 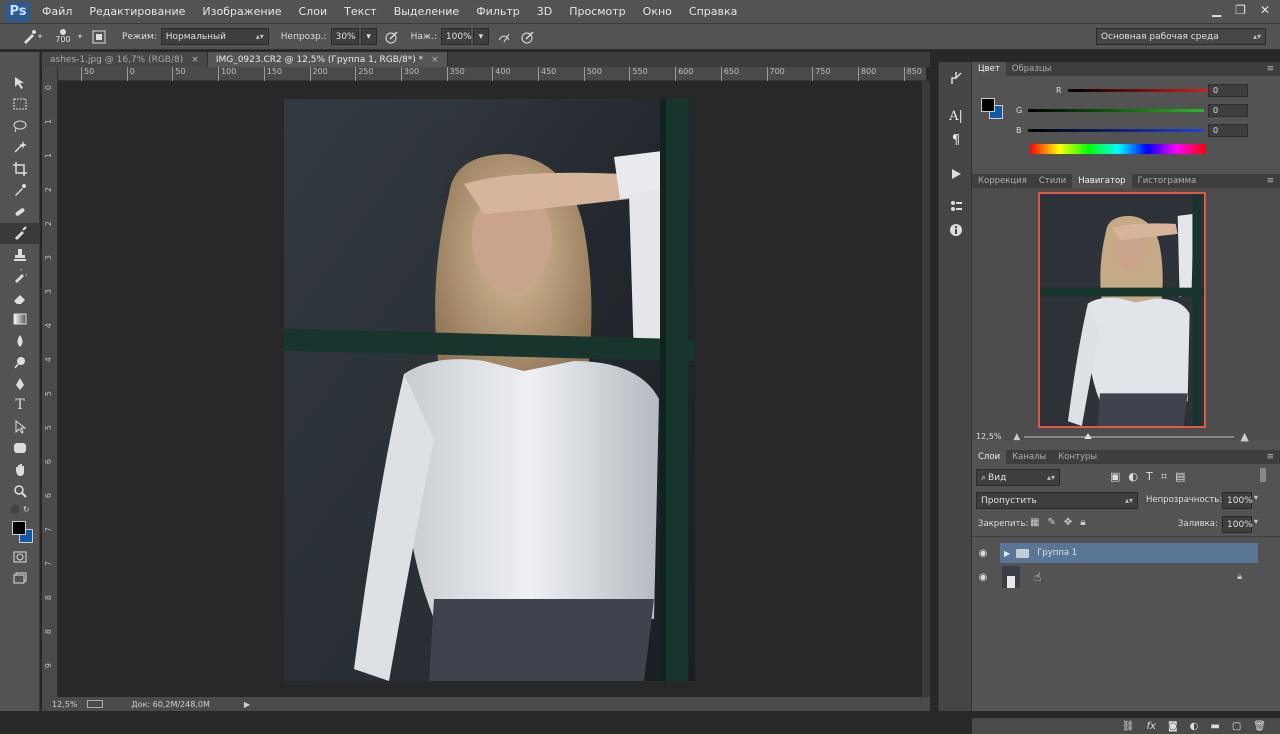 What do you see at coordinates (1082, 522) in the screenshot?
I see `lock-all-icon: 🔒︎` at bounding box center [1082, 522].